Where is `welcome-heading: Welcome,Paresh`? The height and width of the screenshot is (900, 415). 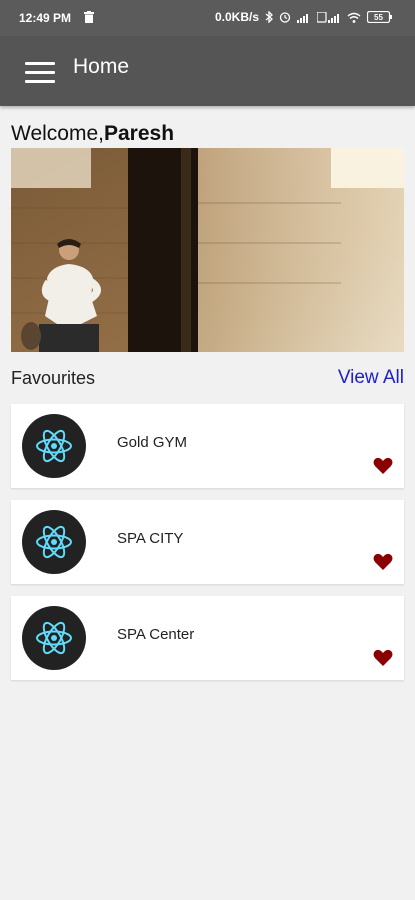 welcome-heading: Welcome,Paresh is located at coordinates (92, 134).